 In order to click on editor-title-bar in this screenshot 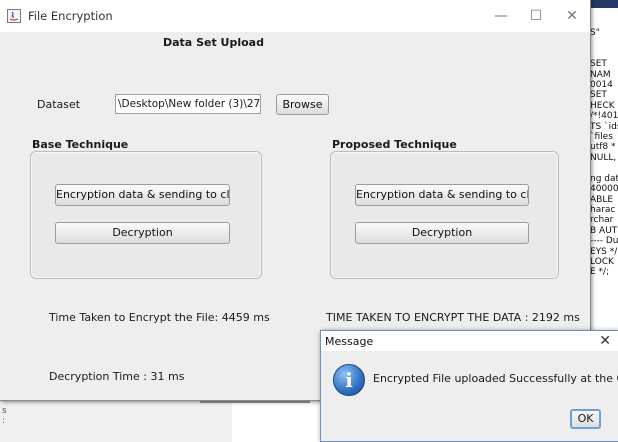, I will do `click(603, 4)`.